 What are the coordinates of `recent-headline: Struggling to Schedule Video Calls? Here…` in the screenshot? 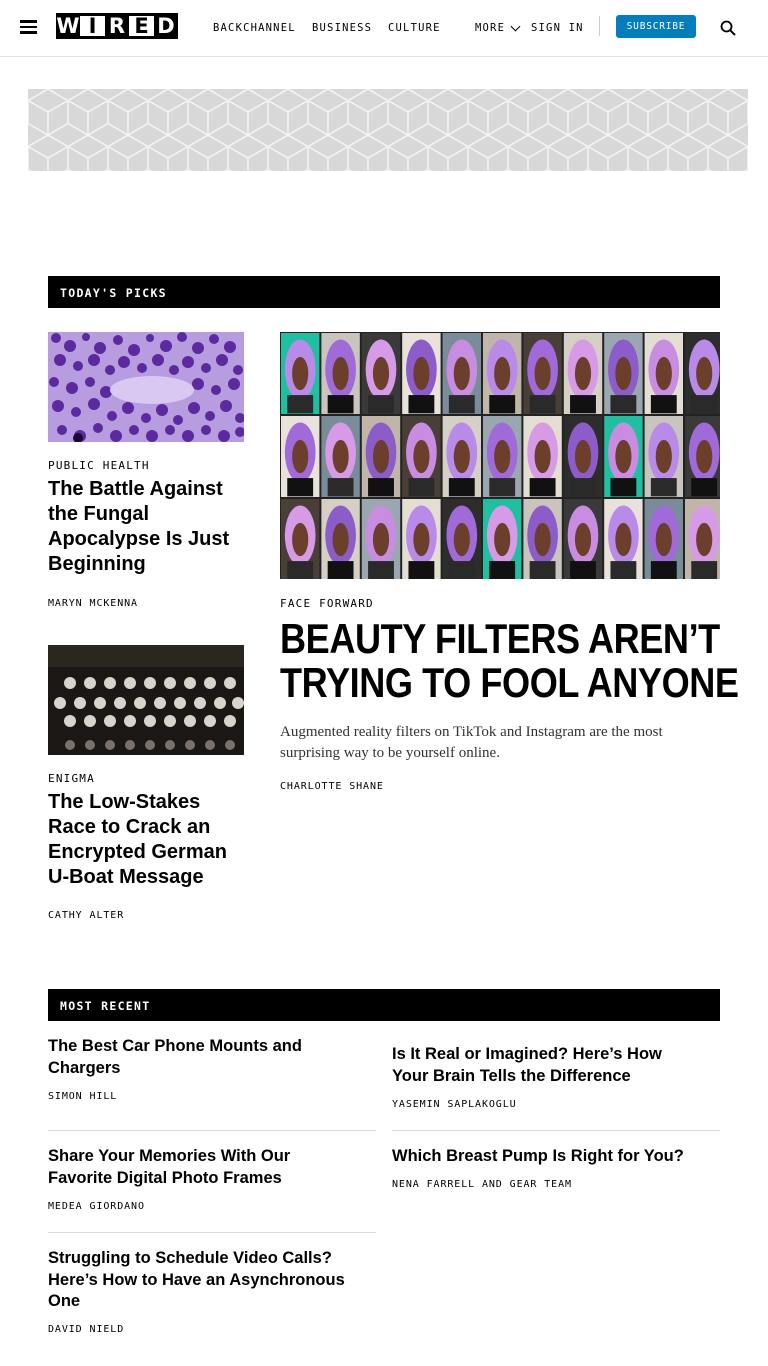 It's located at (203, 1280).